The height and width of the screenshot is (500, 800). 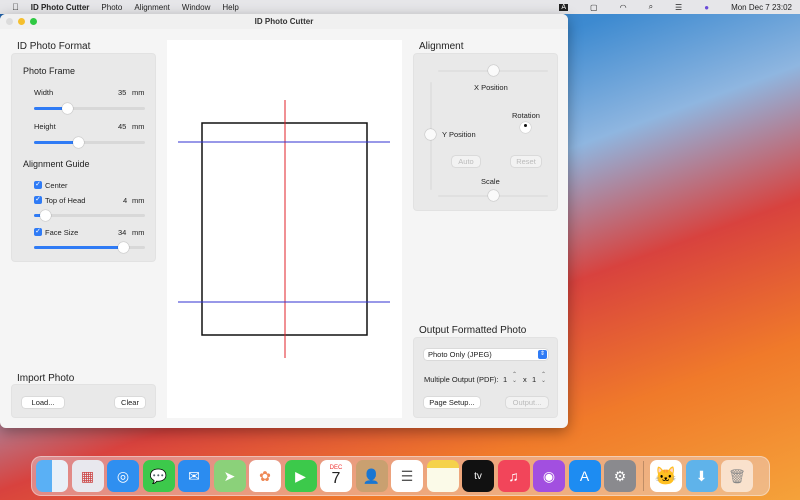 What do you see at coordinates (33, 21) in the screenshot?
I see `zoom-button` at bounding box center [33, 21].